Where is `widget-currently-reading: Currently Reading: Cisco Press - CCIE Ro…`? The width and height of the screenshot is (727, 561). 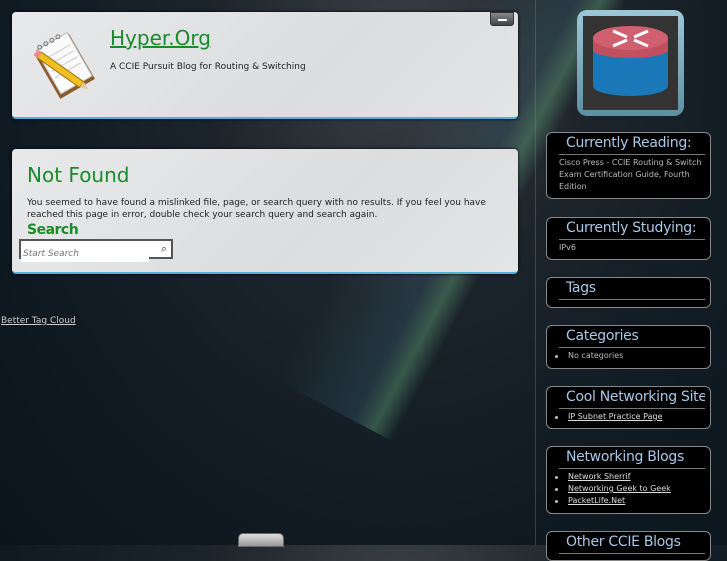 widget-currently-reading: Currently Reading: Cisco Press - CCIE Ro… is located at coordinates (628, 165).